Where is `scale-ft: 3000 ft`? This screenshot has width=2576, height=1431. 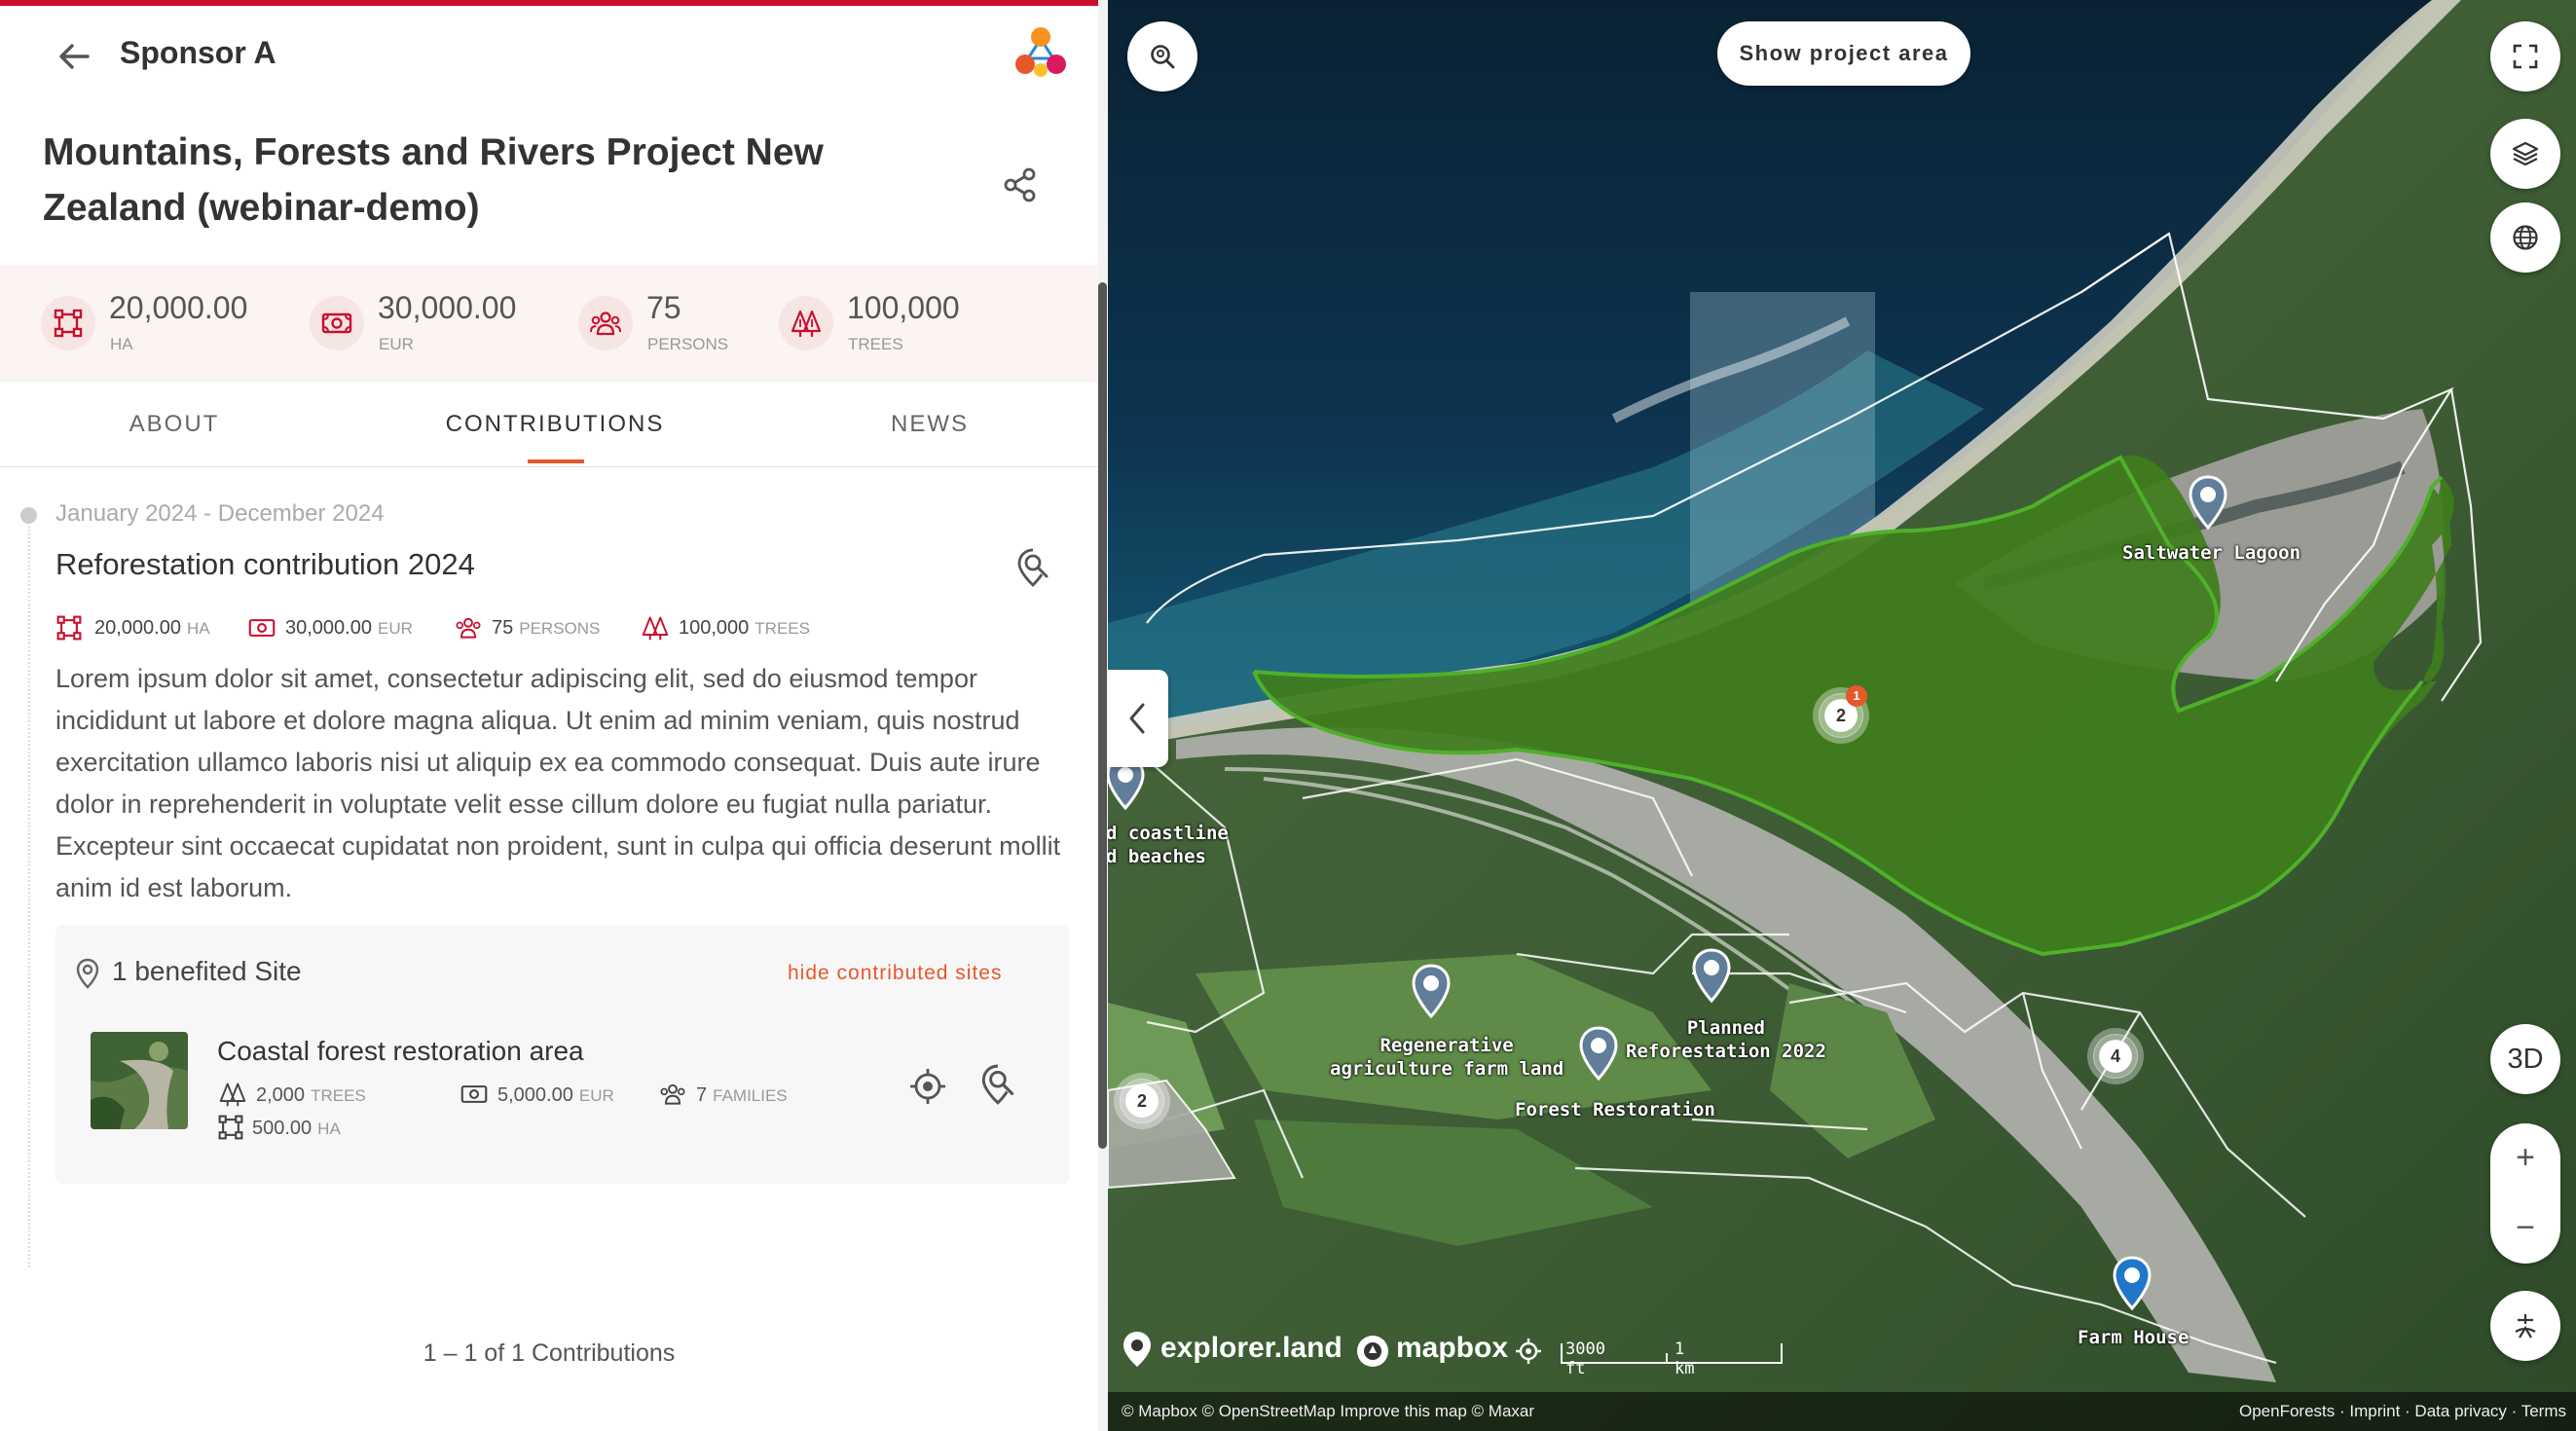 scale-ft: 3000 ft is located at coordinates (1585, 1358).